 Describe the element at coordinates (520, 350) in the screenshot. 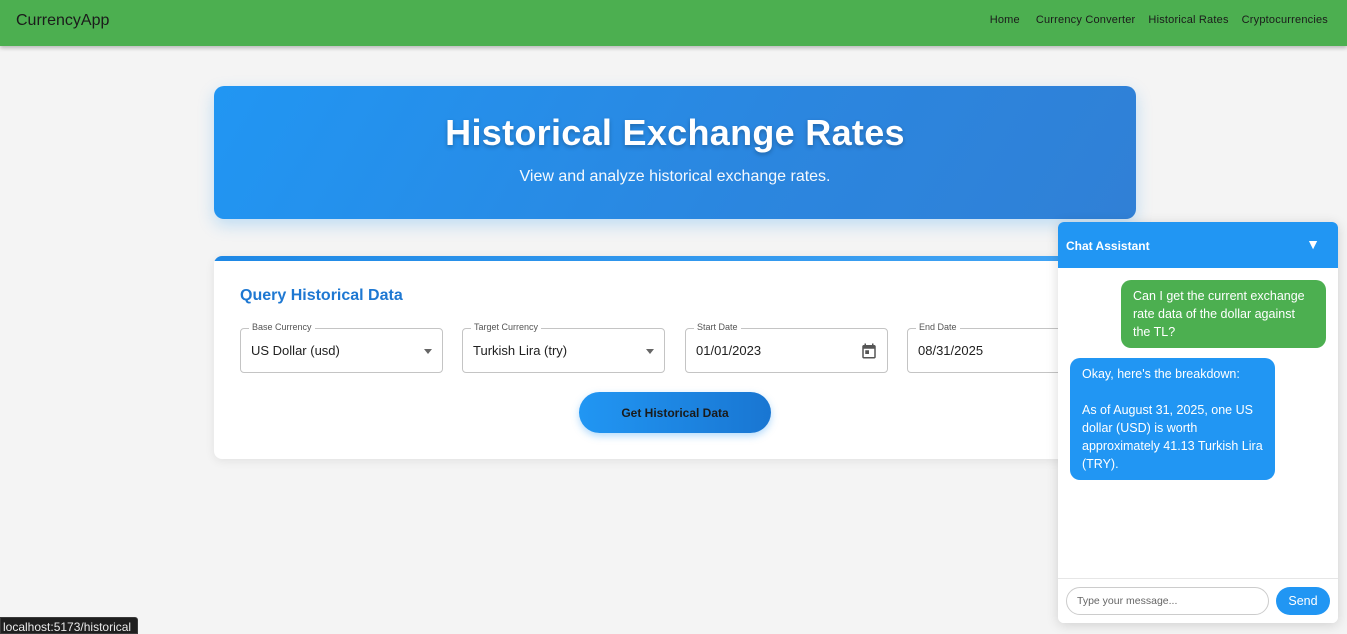

I see `target-currency-value: Turkish Lira (try)` at that location.